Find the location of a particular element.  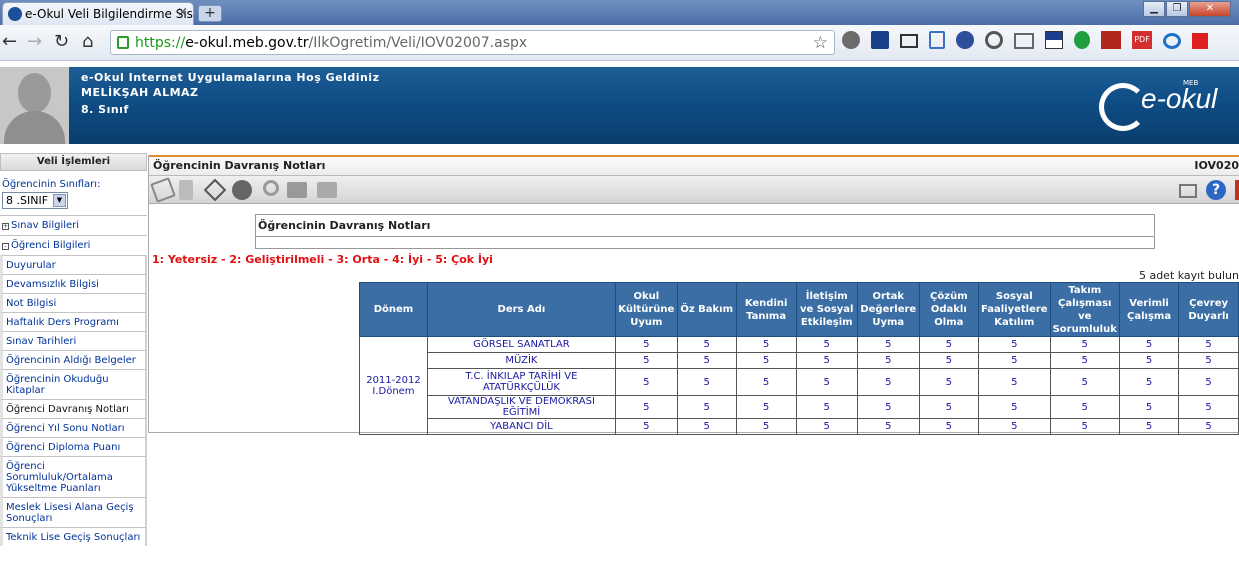

extension-green-icon is located at coordinates (1082, 40).